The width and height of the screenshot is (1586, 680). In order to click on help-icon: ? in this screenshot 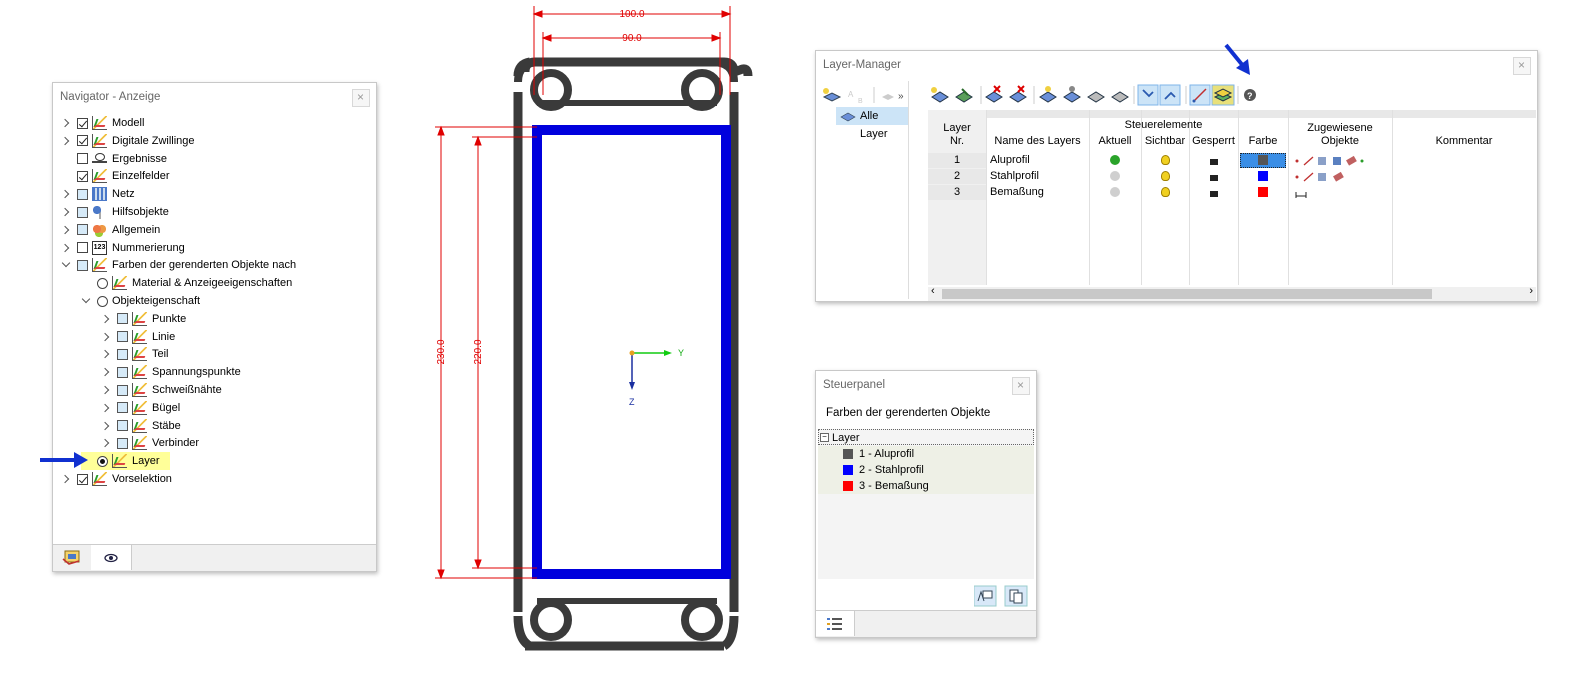, I will do `click(1250, 95)`.